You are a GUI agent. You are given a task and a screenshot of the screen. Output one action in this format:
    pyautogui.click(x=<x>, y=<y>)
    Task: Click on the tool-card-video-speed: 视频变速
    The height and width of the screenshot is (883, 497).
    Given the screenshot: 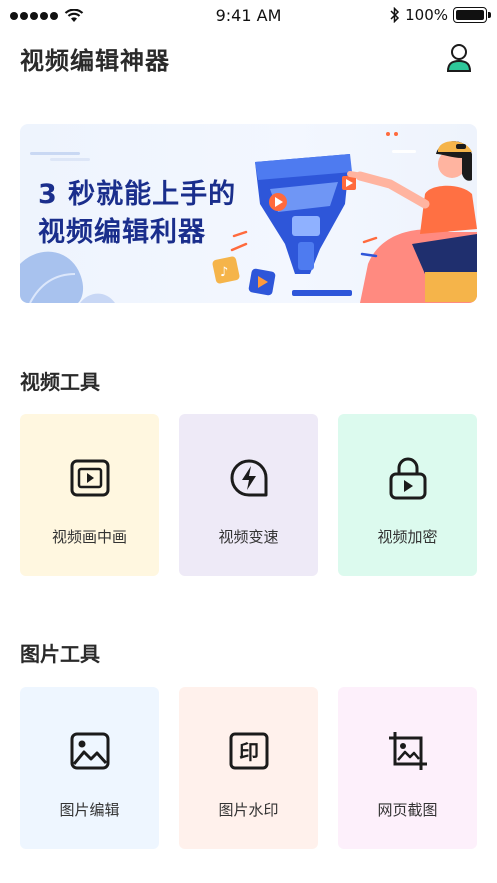 What is the action you would take?
    pyautogui.click(x=248, y=495)
    